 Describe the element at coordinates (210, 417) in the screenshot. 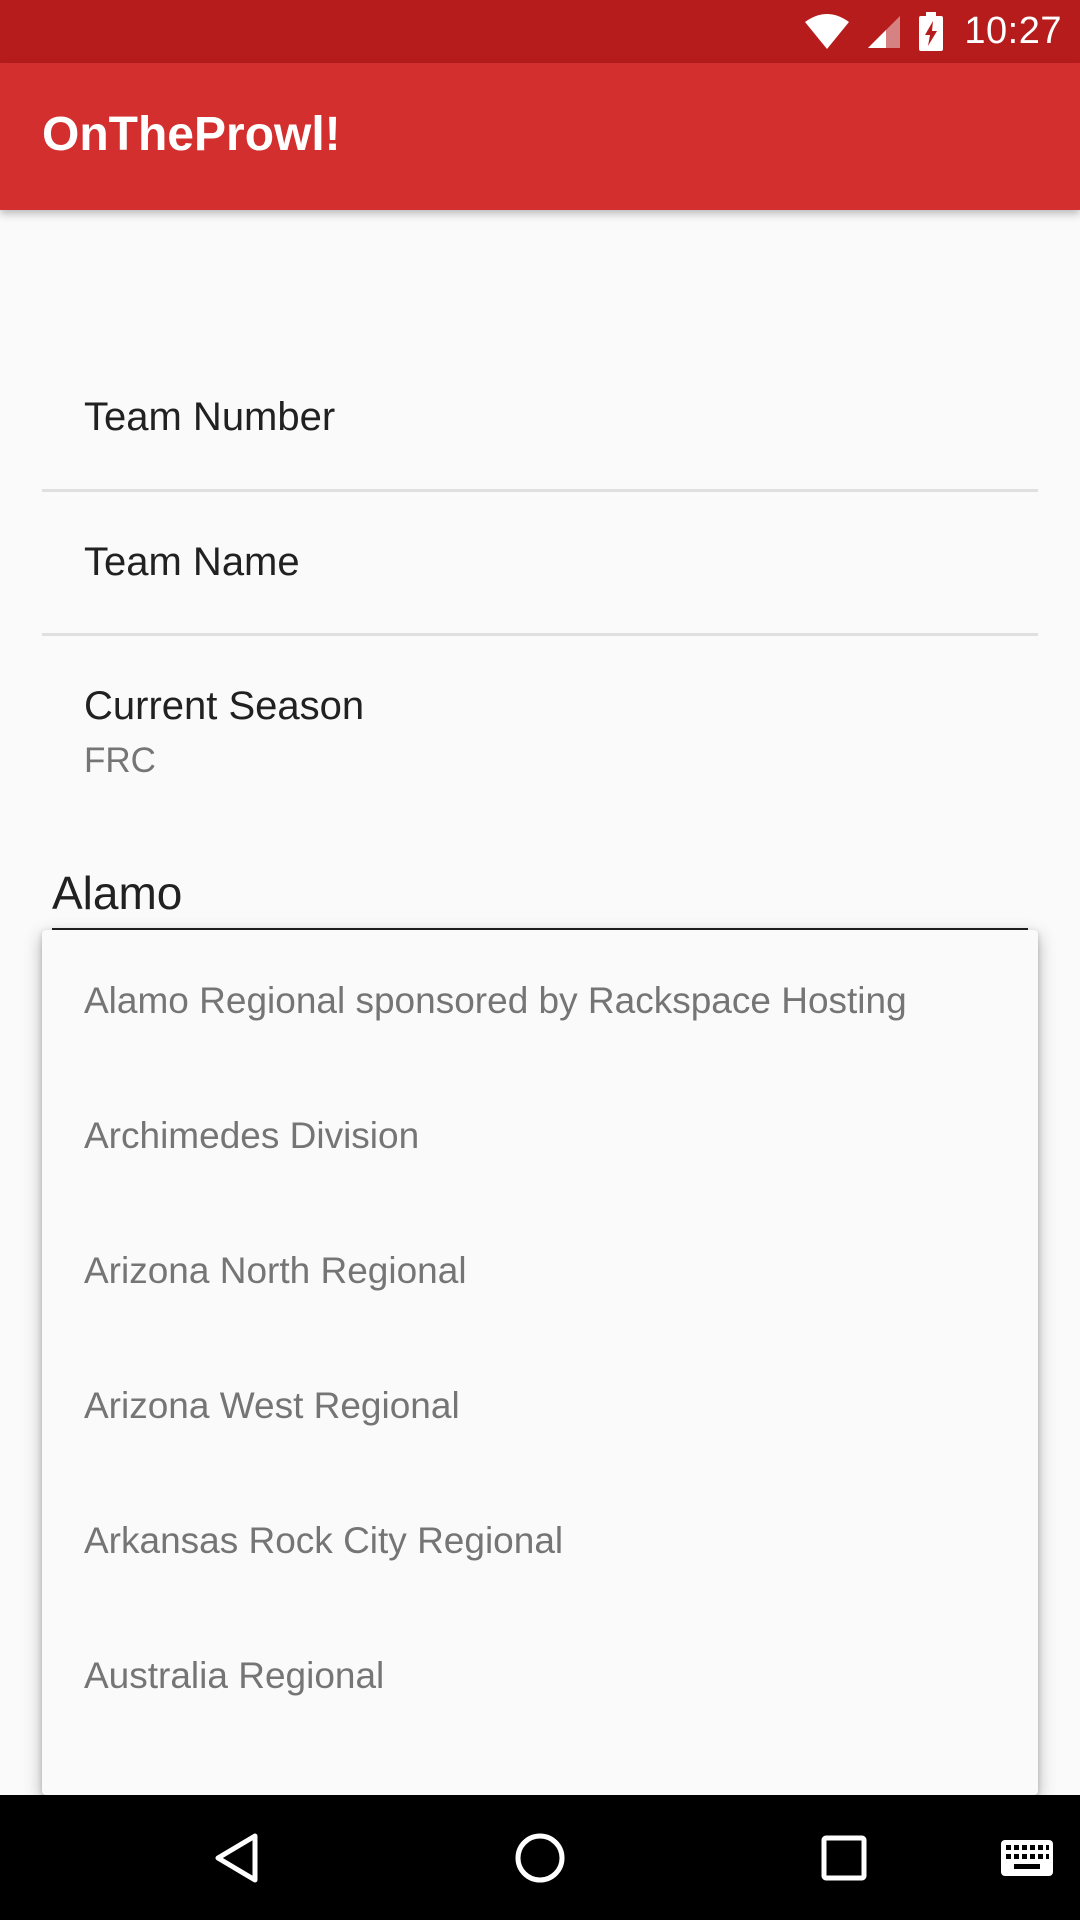

I see `pref-title-team-number: Team Number` at that location.